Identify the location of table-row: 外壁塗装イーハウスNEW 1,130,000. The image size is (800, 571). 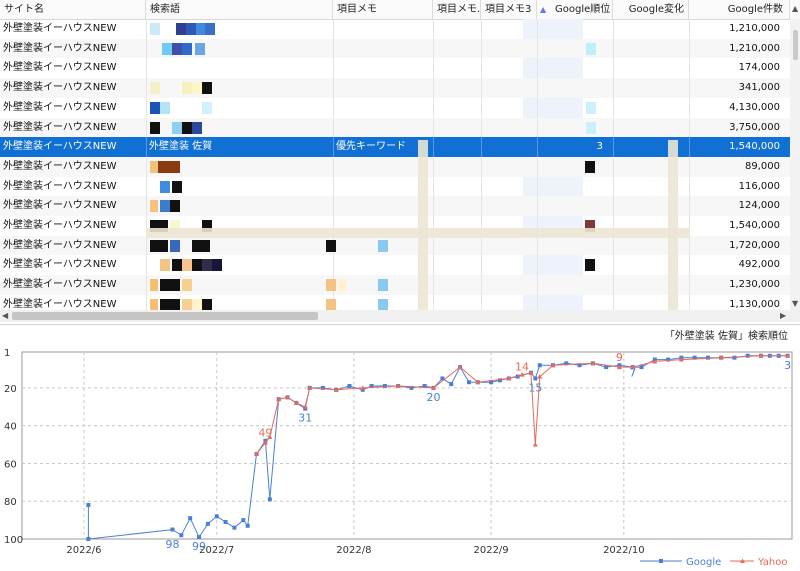
(400, 302).